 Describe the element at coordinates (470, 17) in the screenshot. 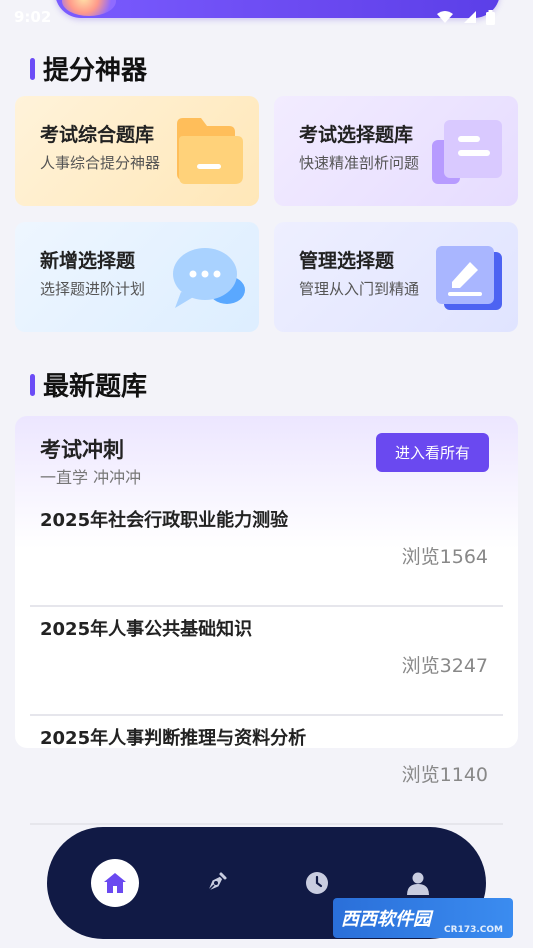

I see `signal-icon` at that location.